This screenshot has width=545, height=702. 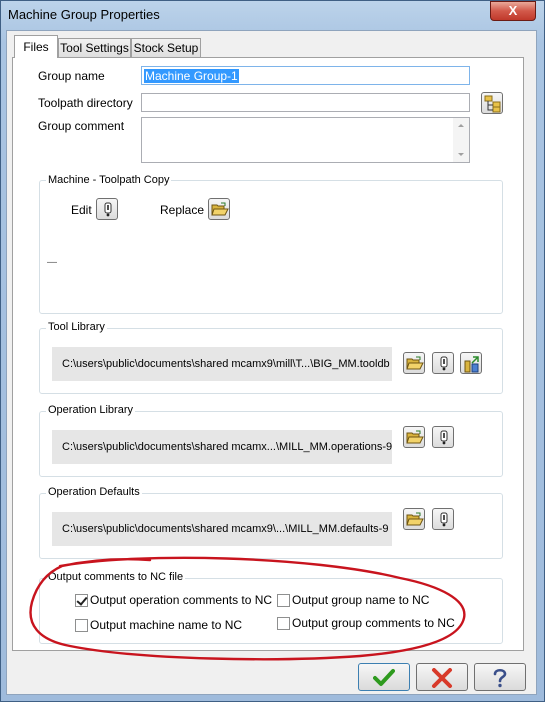 What do you see at coordinates (305, 140) in the screenshot?
I see `group-comment-textarea` at bounding box center [305, 140].